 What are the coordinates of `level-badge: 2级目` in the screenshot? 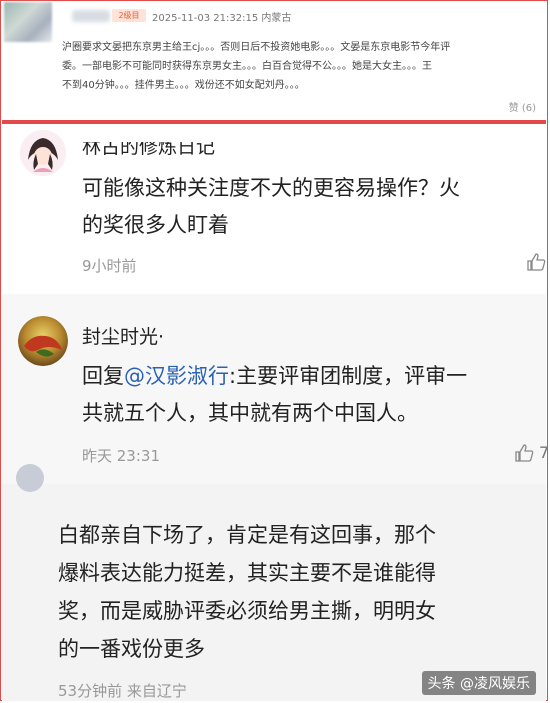 It's located at (129, 15).